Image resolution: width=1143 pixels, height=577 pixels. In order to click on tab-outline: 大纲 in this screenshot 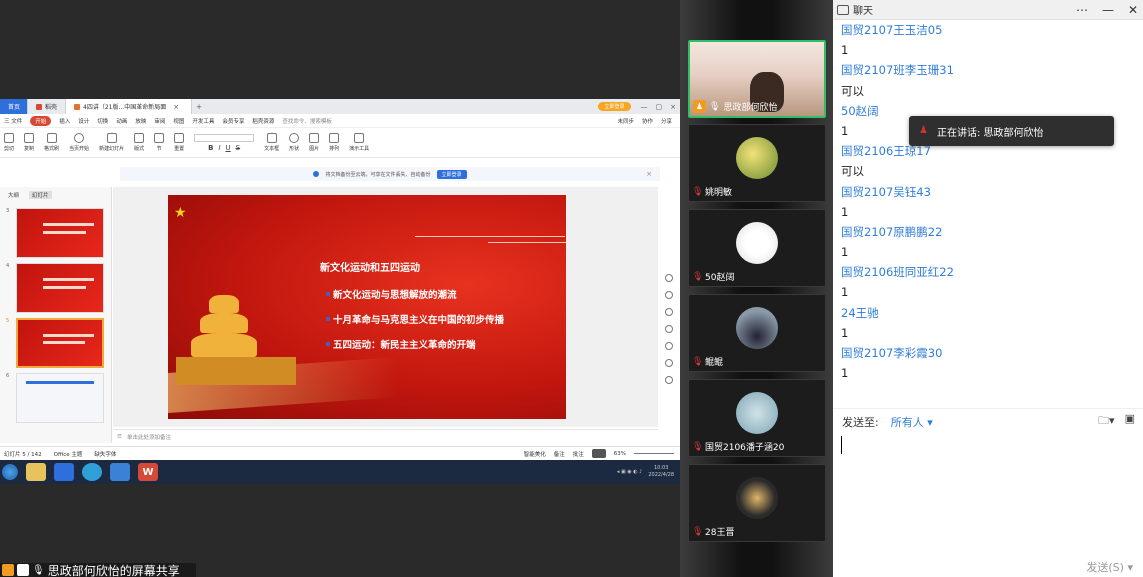, I will do `click(13, 195)`.